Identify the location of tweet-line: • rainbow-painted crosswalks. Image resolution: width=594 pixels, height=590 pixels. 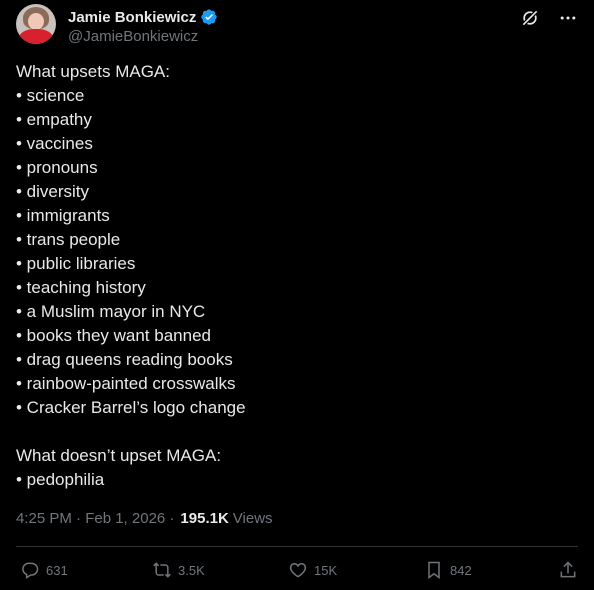
(126, 383).